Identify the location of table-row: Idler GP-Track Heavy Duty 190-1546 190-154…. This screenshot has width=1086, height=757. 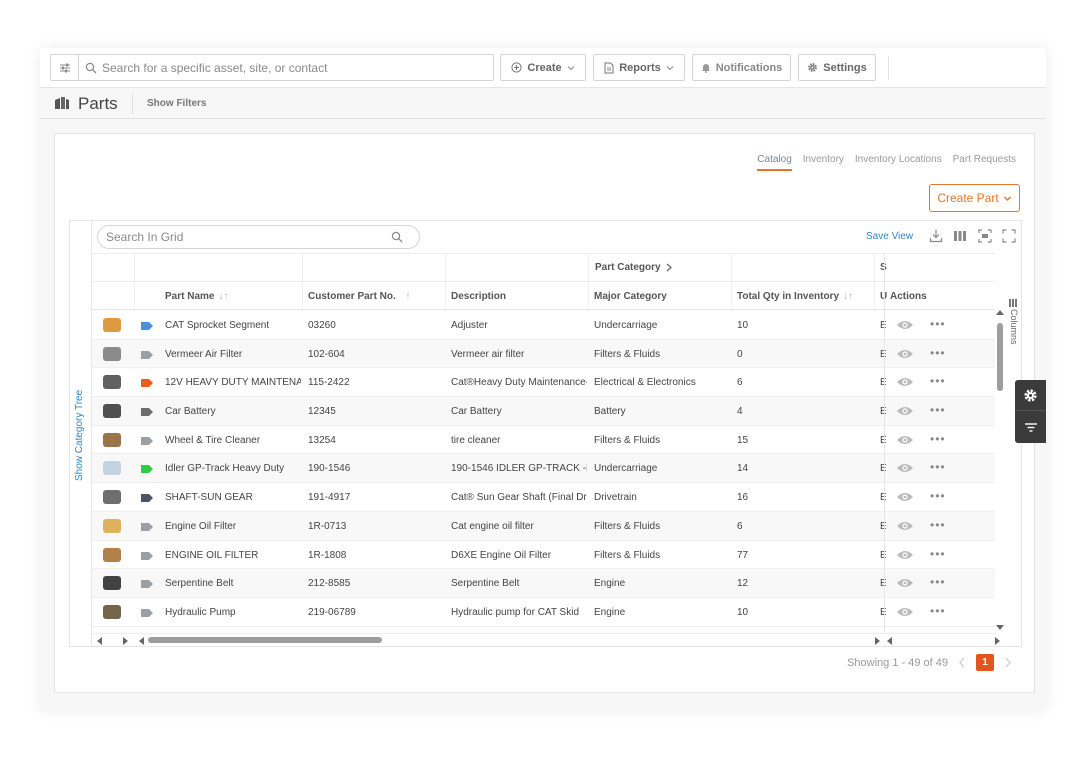
(543, 469).